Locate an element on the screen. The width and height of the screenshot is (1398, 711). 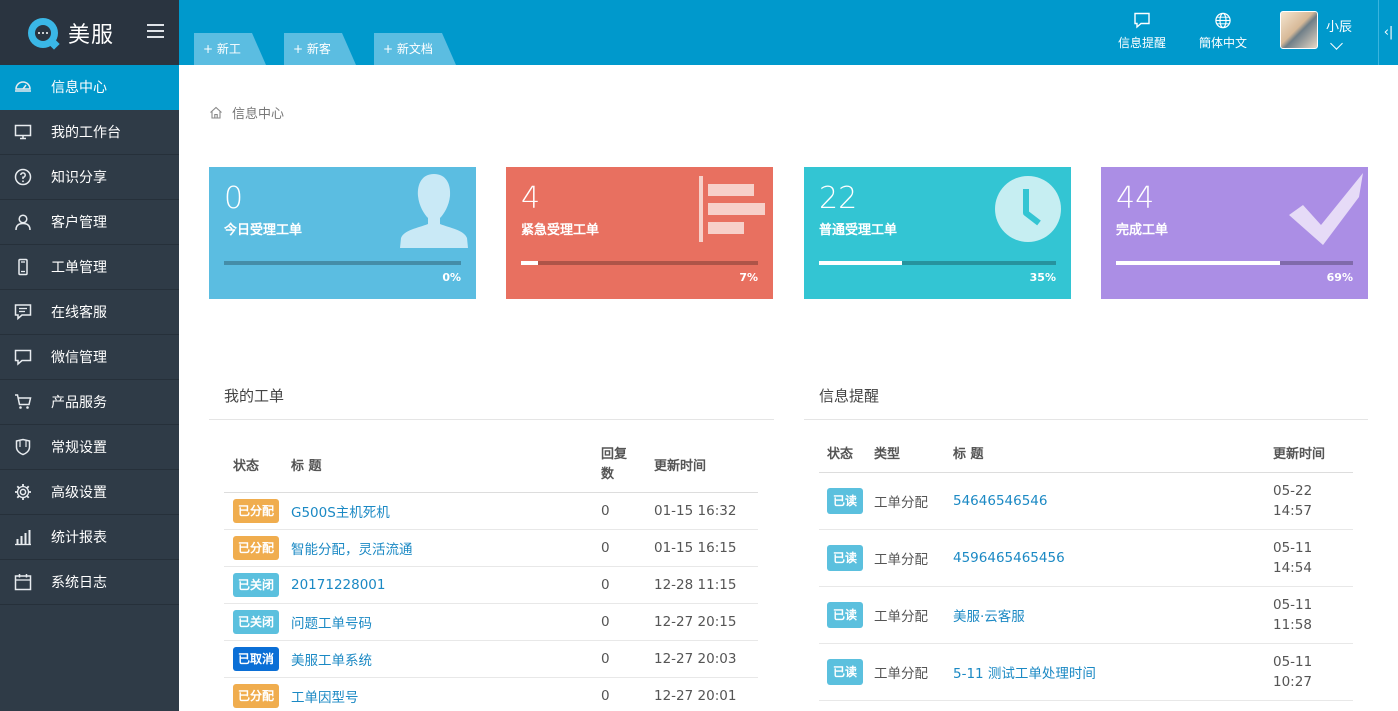
calendar-icon is located at coordinates (23, 582).